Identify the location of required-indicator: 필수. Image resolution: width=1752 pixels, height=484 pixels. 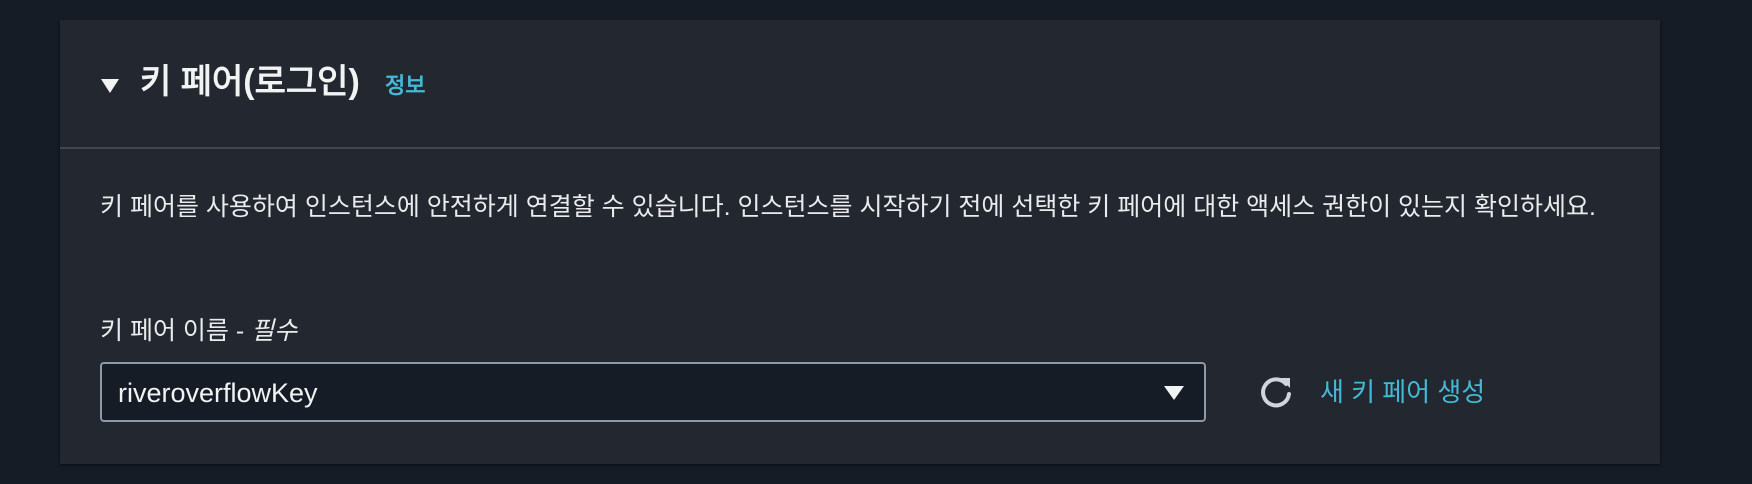
(274, 331).